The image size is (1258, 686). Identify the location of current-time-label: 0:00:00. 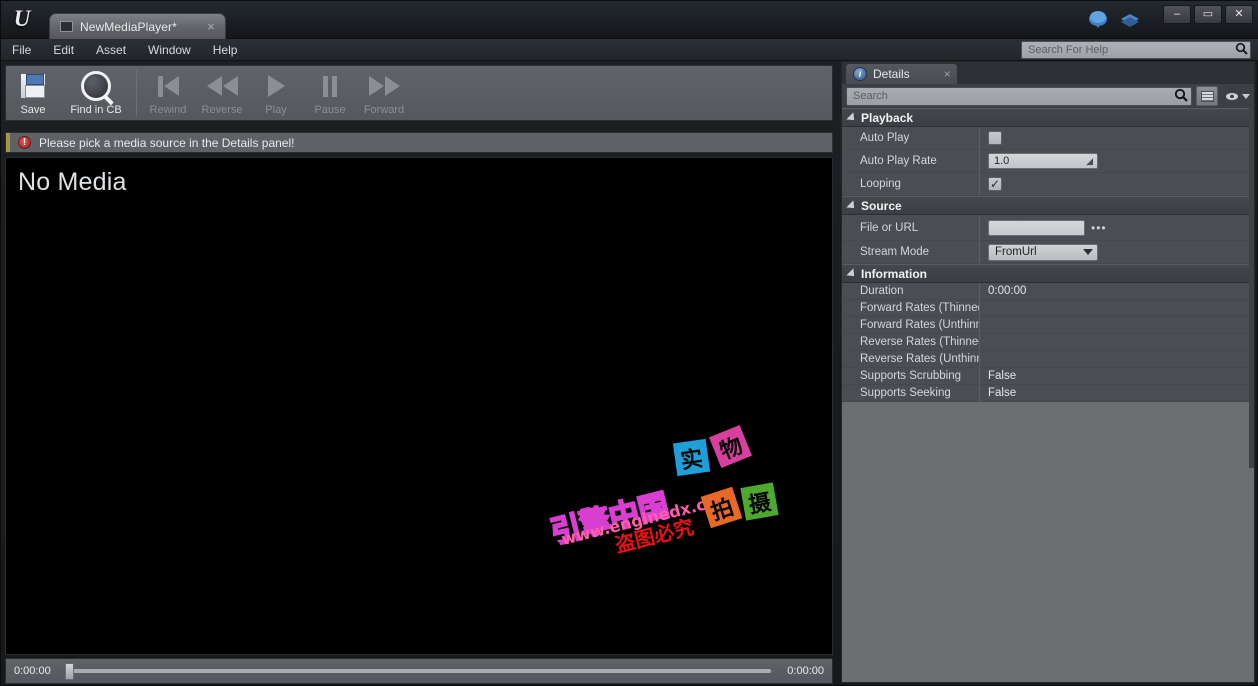
(32, 671).